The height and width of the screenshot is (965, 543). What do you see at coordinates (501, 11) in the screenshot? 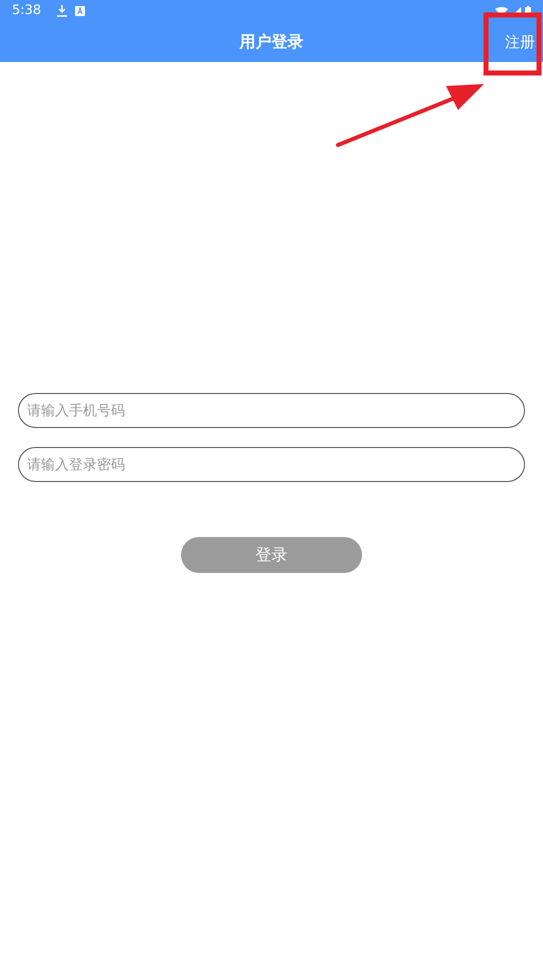
I see `wifi-icon` at bounding box center [501, 11].